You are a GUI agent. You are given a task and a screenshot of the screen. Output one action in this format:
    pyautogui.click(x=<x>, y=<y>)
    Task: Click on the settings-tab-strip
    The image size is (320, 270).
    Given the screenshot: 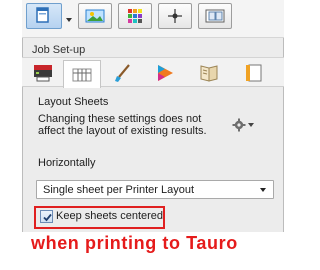 What is the action you would take?
    pyautogui.click(x=153, y=72)
    